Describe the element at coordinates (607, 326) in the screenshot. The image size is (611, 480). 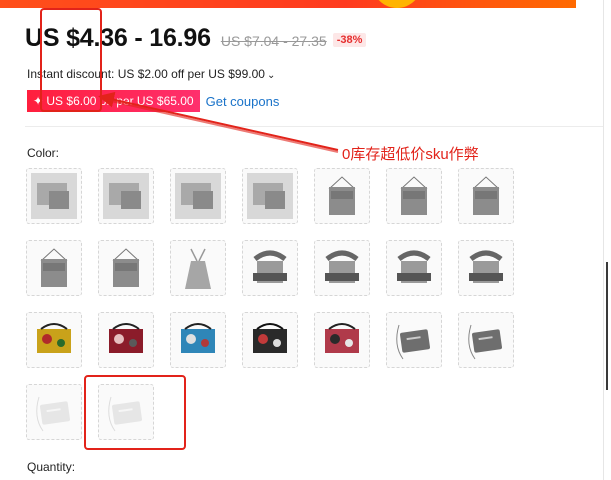
I see `scrollbar-thumb` at that location.